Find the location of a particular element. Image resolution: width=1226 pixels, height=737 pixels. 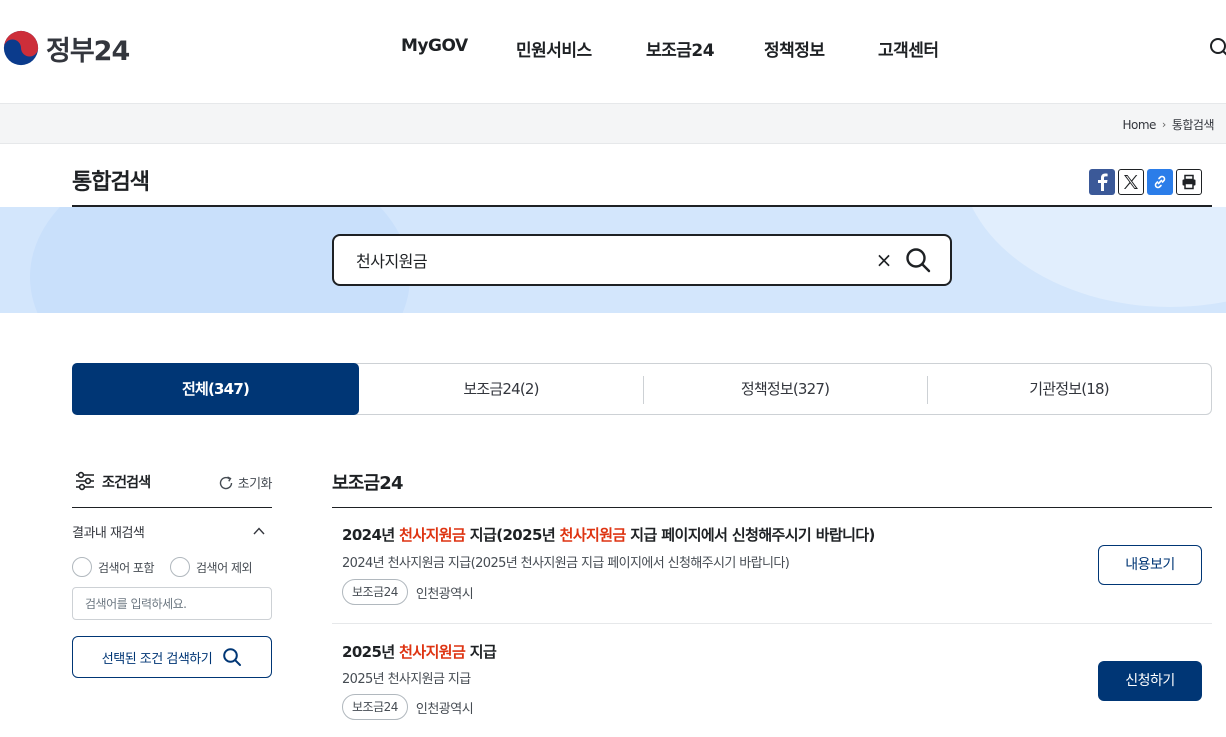

nav-mygov: MyGOV is located at coordinates (434, 46).